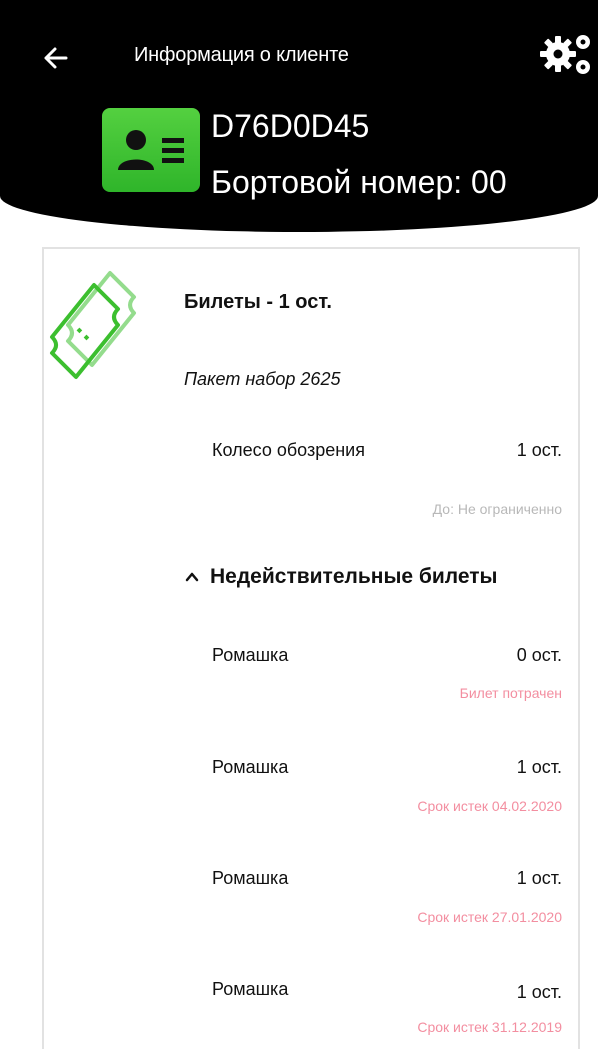 The height and width of the screenshot is (1049, 598). Describe the element at coordinates (192, 577) in the screenshot. I see `chevron-up-icon` at that location.